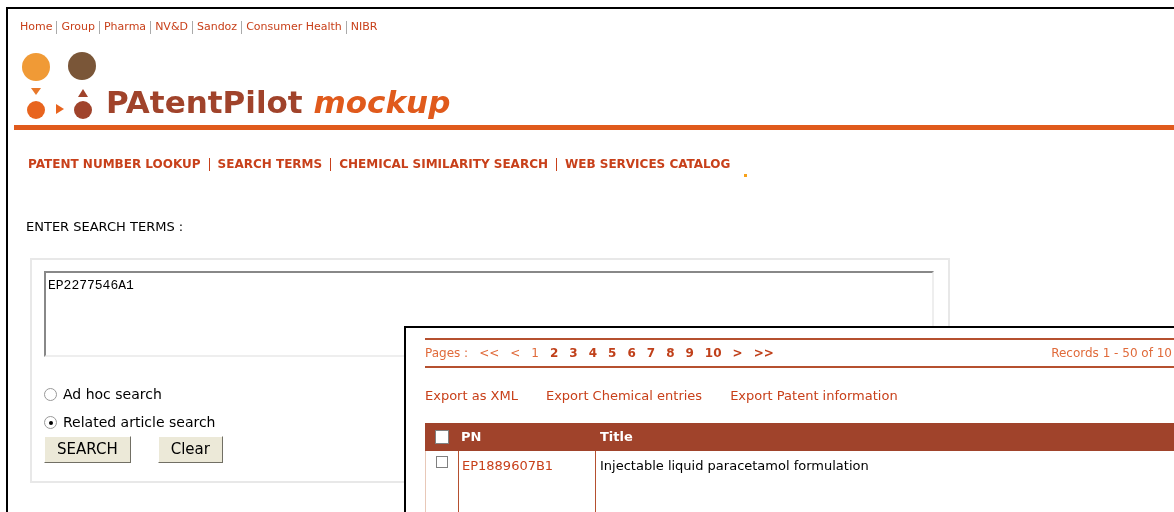 The image size is (1174, 512). Describe the element at coordinates (78, 27) in the screenshot. I see `top-nav-link: Group` at that location.